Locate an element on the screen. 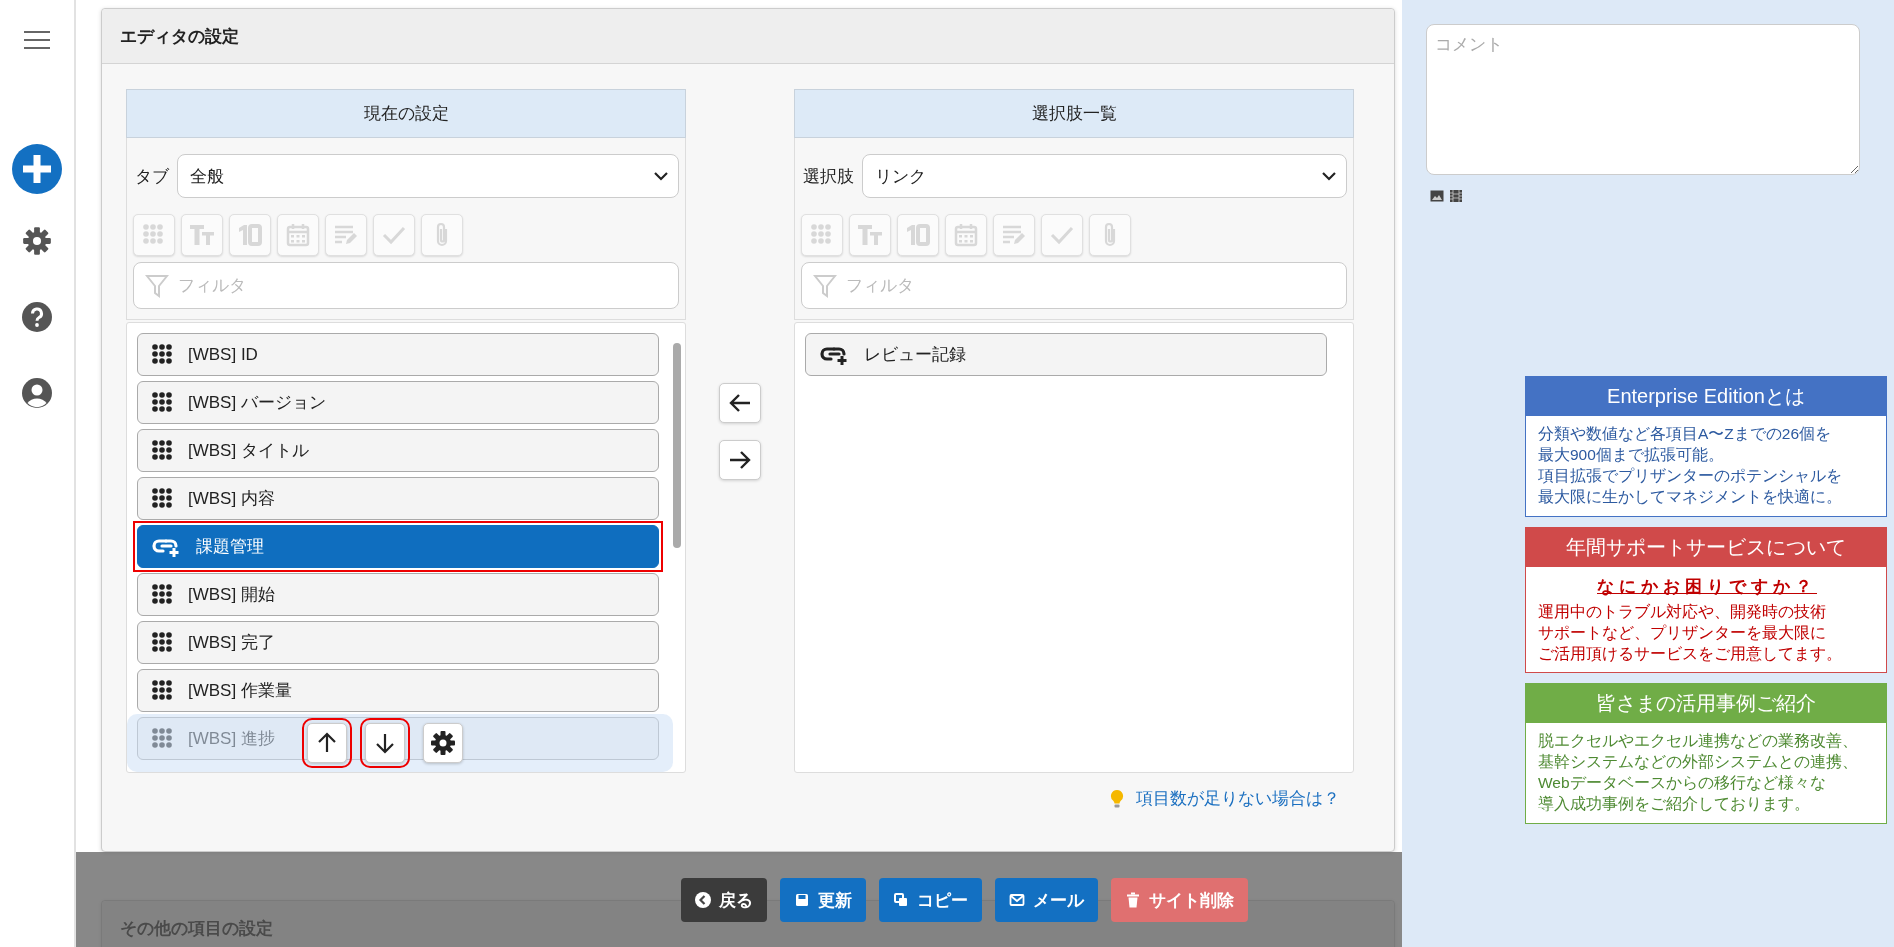 This screenshot has width=1894, height=947. menu-icon is located at coordinates (37, 40).